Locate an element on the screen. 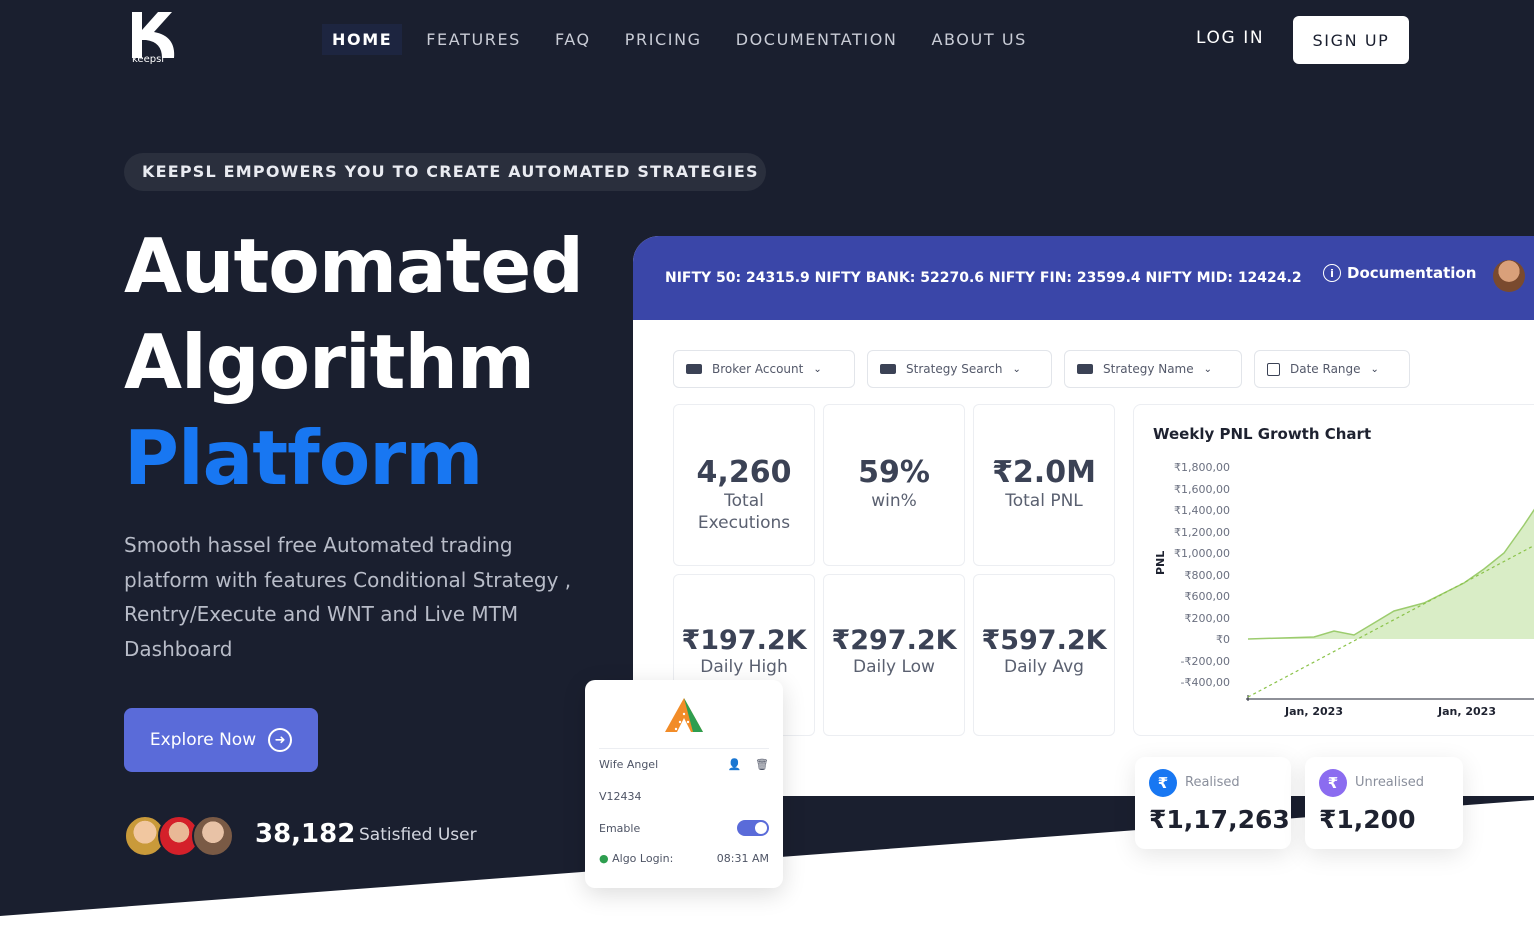  filter-label: Strategy Search is located at coordinates (954, 369).